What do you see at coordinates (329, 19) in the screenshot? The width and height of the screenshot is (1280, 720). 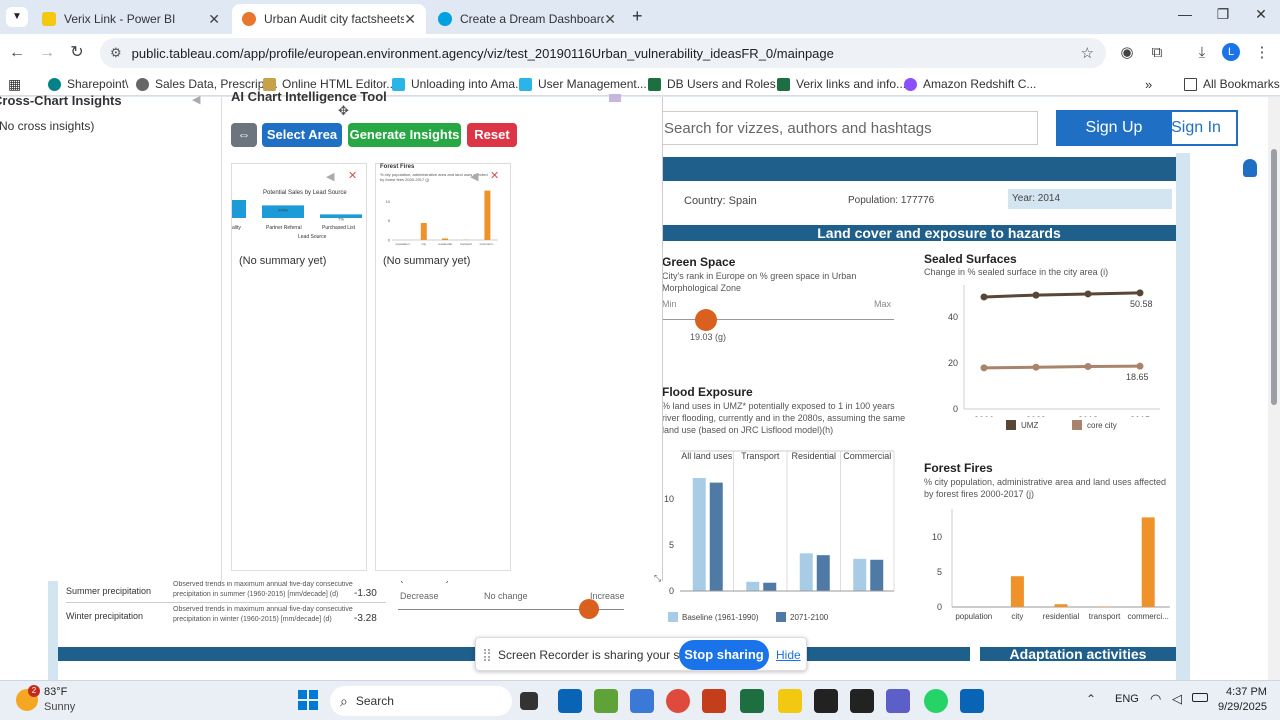 I see `tab-urban-audit: Urban Audit city factsheets for ✕` at bounding box center [329, 19].